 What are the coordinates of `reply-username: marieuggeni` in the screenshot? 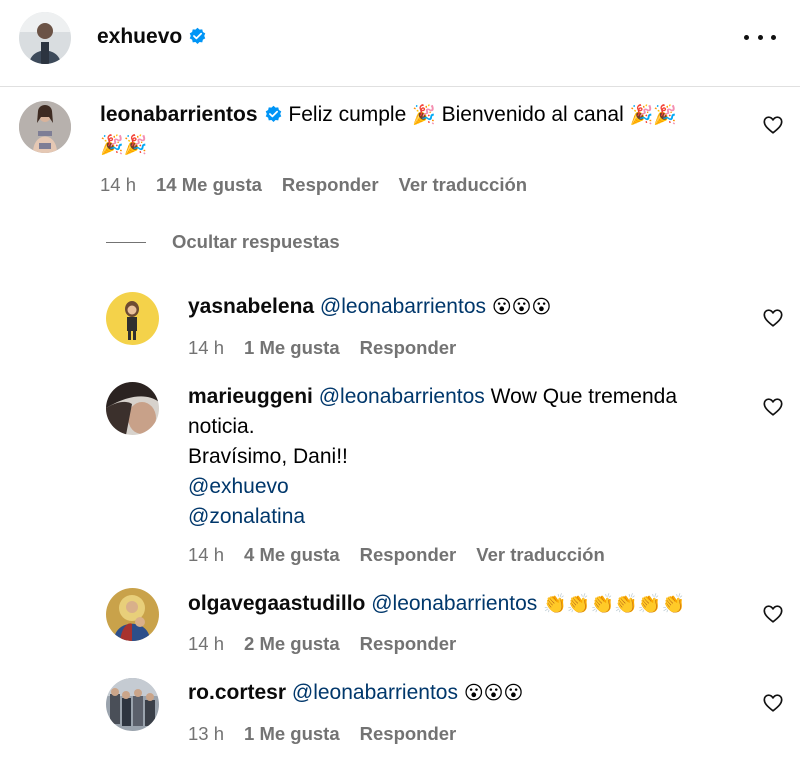 It's located at (250, 396).